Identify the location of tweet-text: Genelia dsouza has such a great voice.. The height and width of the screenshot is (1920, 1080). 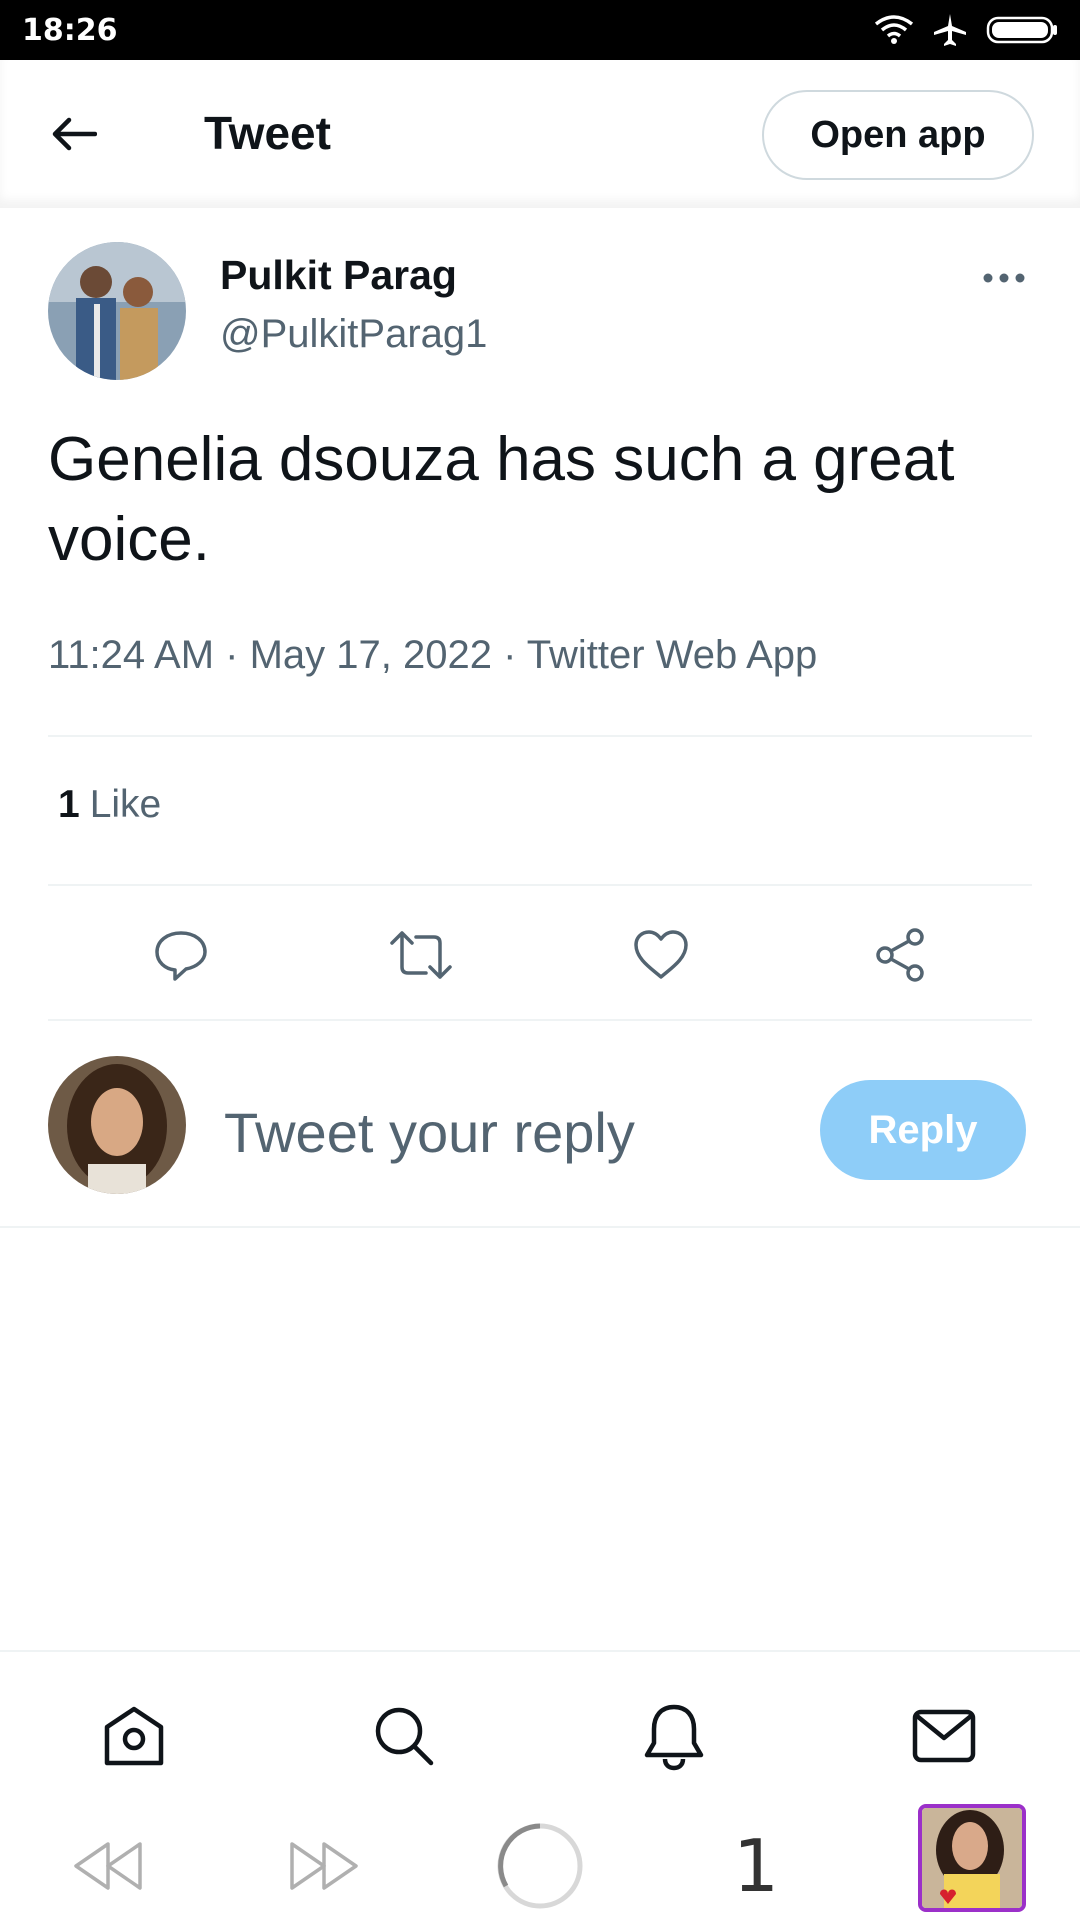
(501, 499).